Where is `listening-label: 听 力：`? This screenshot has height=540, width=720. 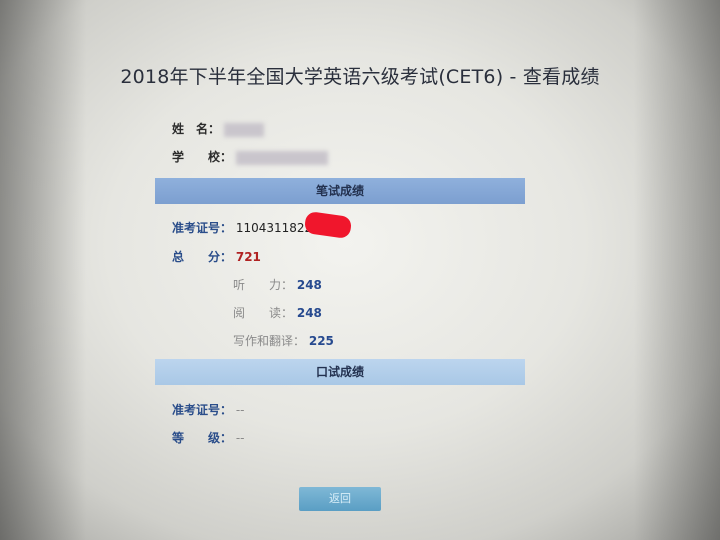 listening-label: 听 力： is located at coordinates (263, 285).